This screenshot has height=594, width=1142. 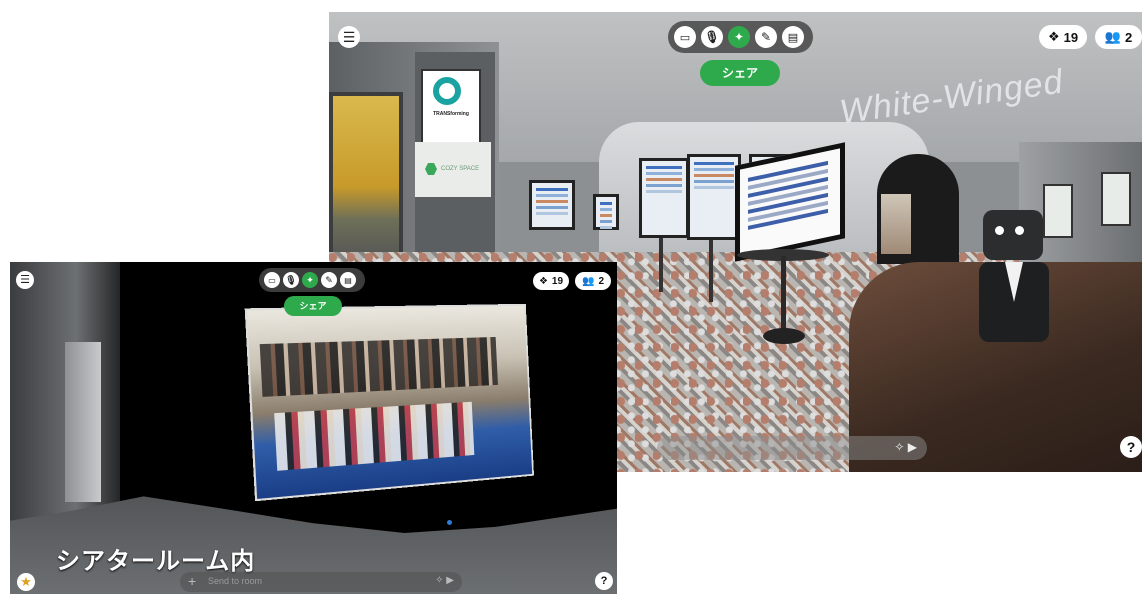 What do you see at coordinates (374, 436) in the screenshot?
I see `group-photo-front-row` at bounding box center [374, 436].